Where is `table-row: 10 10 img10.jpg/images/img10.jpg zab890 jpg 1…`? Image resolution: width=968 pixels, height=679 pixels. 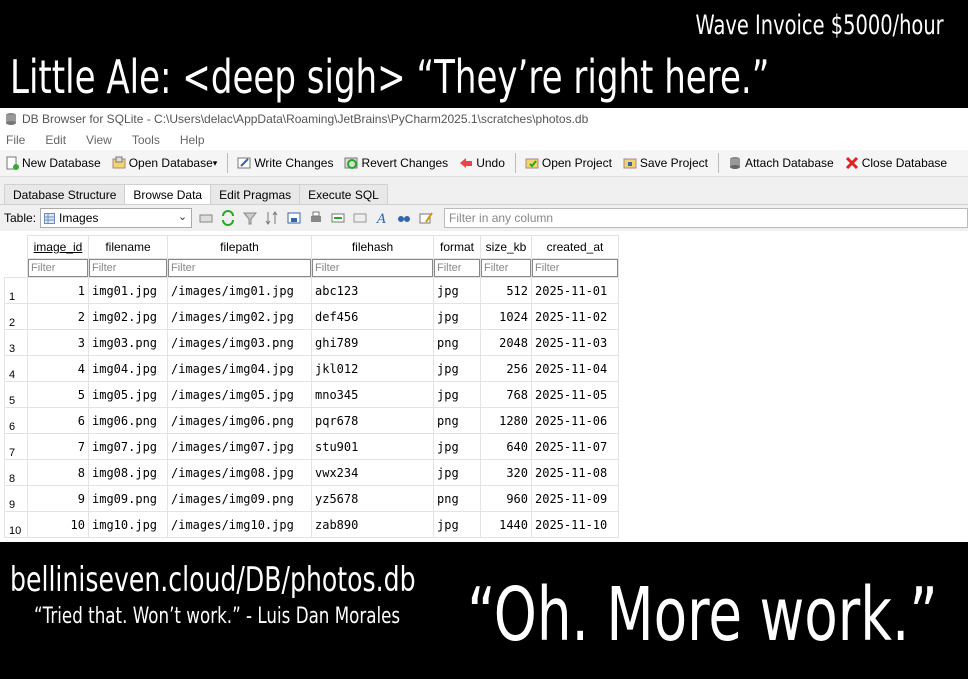 table-row: 10 10 img10.jpg/images/img10.jpg zab890 jpg 1… is located at coordinates (311, 524).